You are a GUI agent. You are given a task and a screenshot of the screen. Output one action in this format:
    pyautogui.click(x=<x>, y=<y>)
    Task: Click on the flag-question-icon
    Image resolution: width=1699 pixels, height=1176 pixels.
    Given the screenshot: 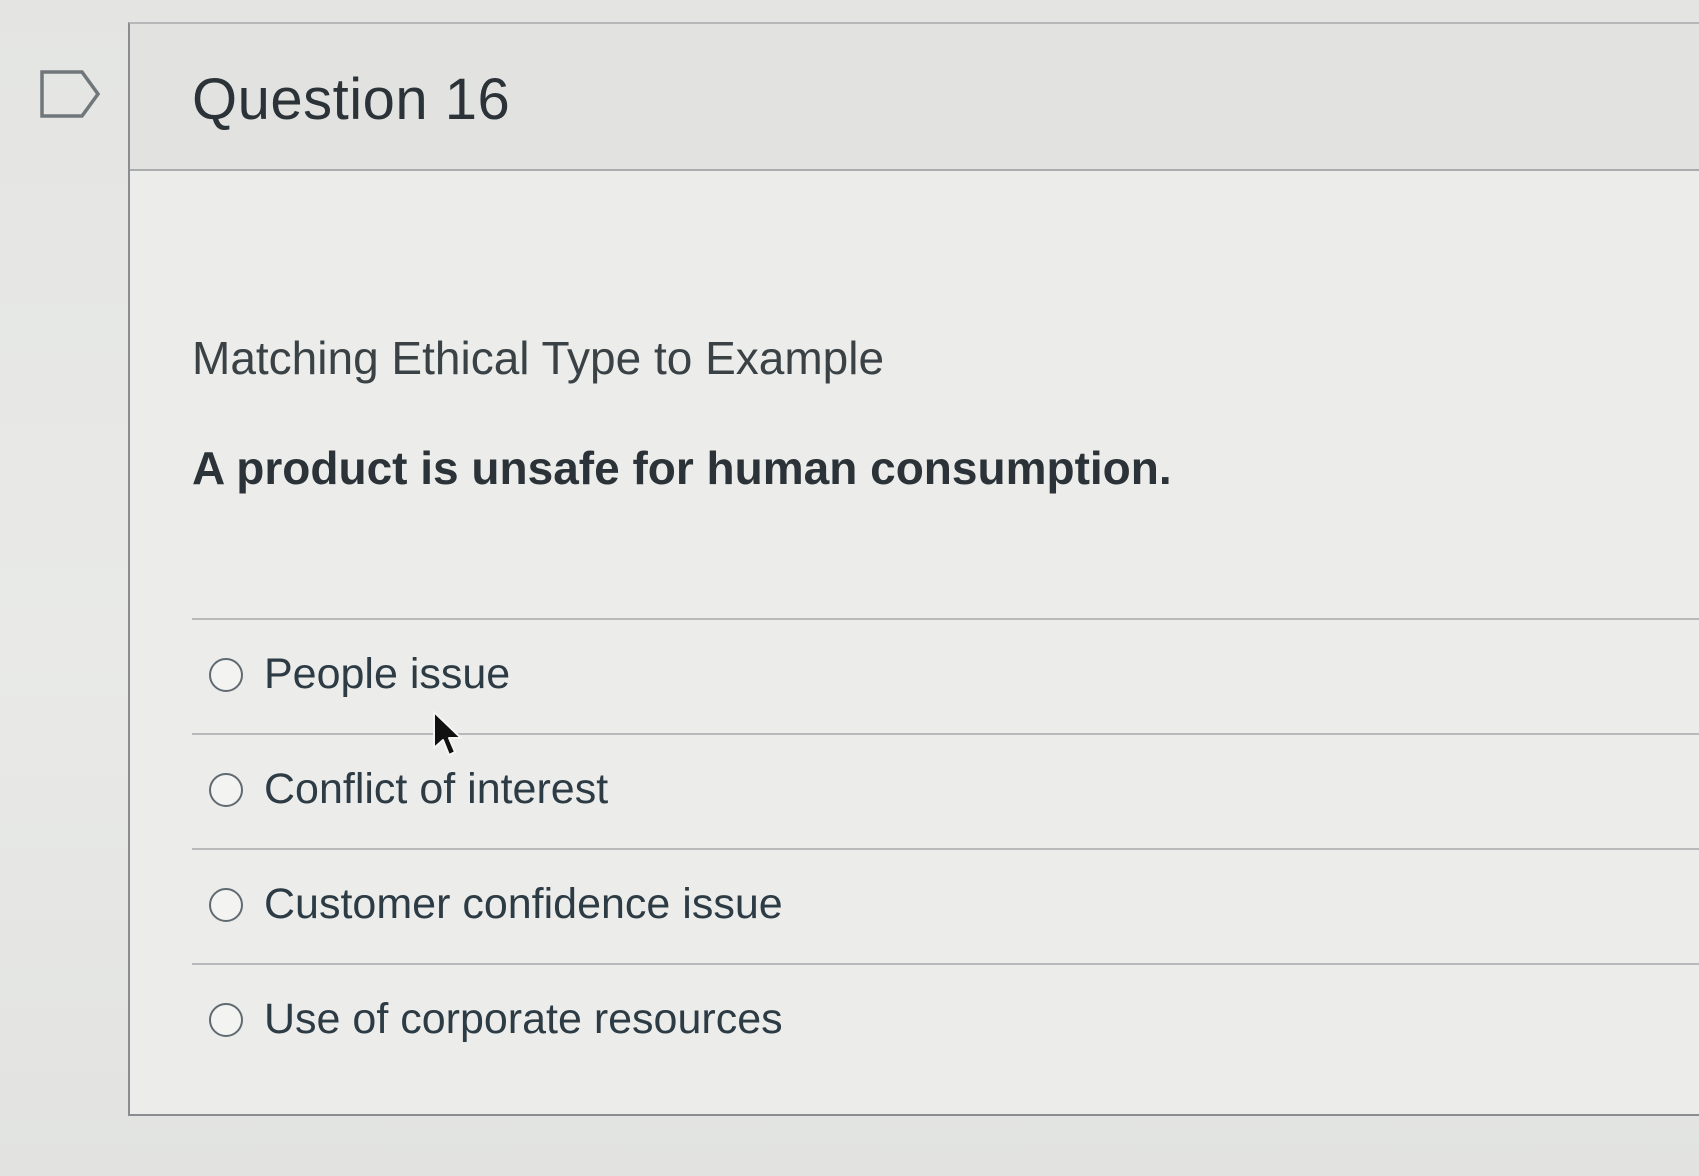 What is the action you would take?
    pyautogui.click(x=71, y=94)
    